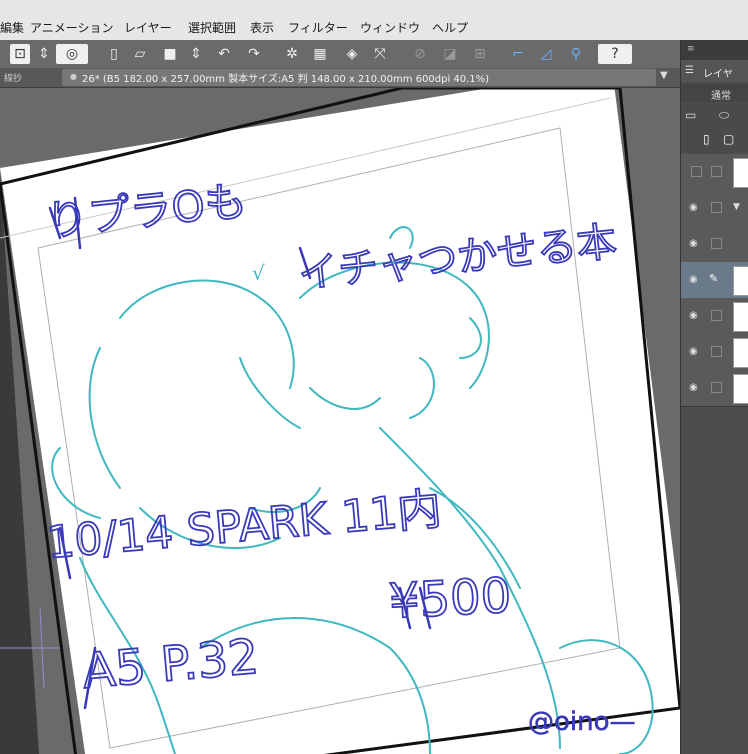  I want to click on new-layer-icon: ▯, so click(706, 139).